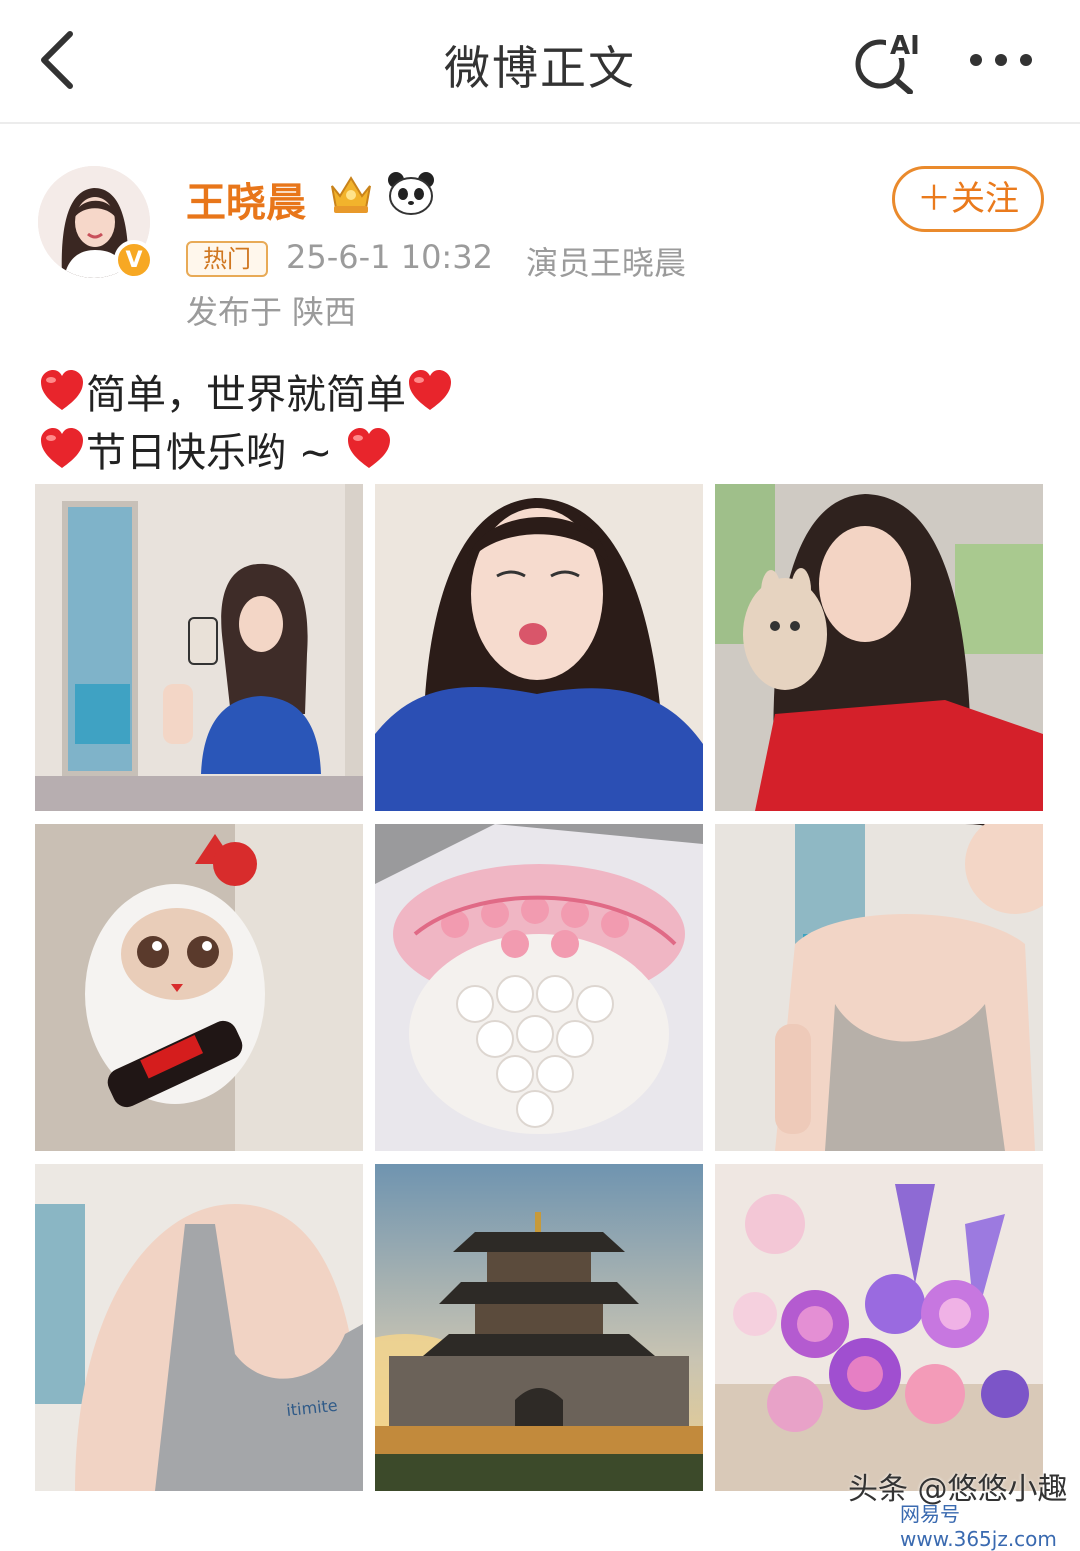 This screenshot has height=1551, width=1080. I want to click on top-bar: 微博正文 AI, so click(540, 62).